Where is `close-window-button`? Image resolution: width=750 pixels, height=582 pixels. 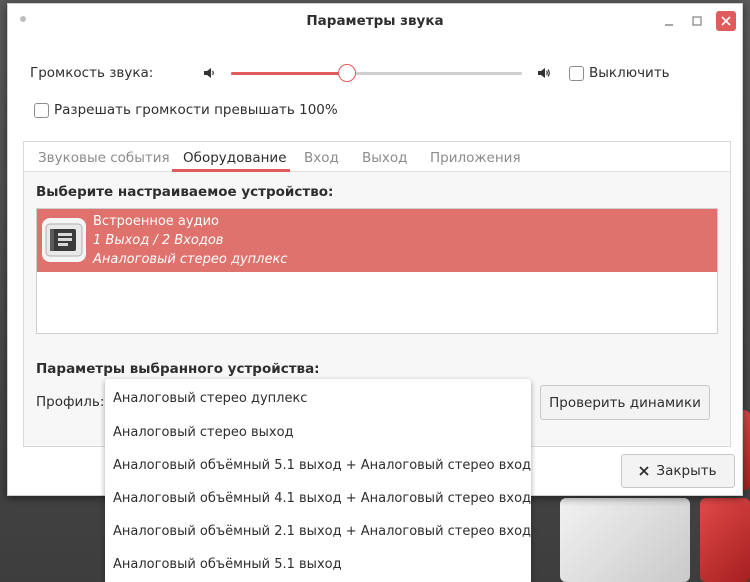
close-window-button is located at coordinates (726, 21).